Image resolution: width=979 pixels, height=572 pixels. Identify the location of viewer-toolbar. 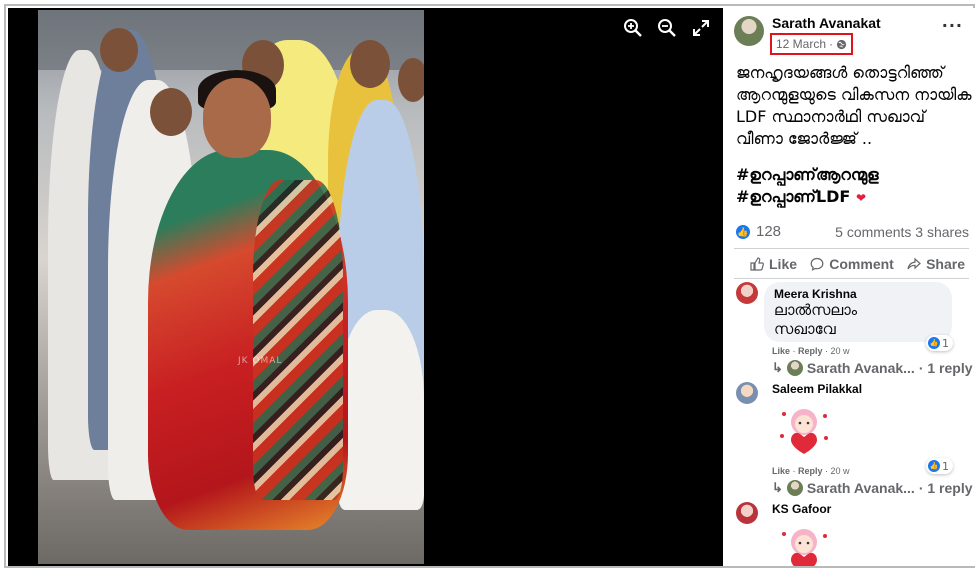
(667, 28).